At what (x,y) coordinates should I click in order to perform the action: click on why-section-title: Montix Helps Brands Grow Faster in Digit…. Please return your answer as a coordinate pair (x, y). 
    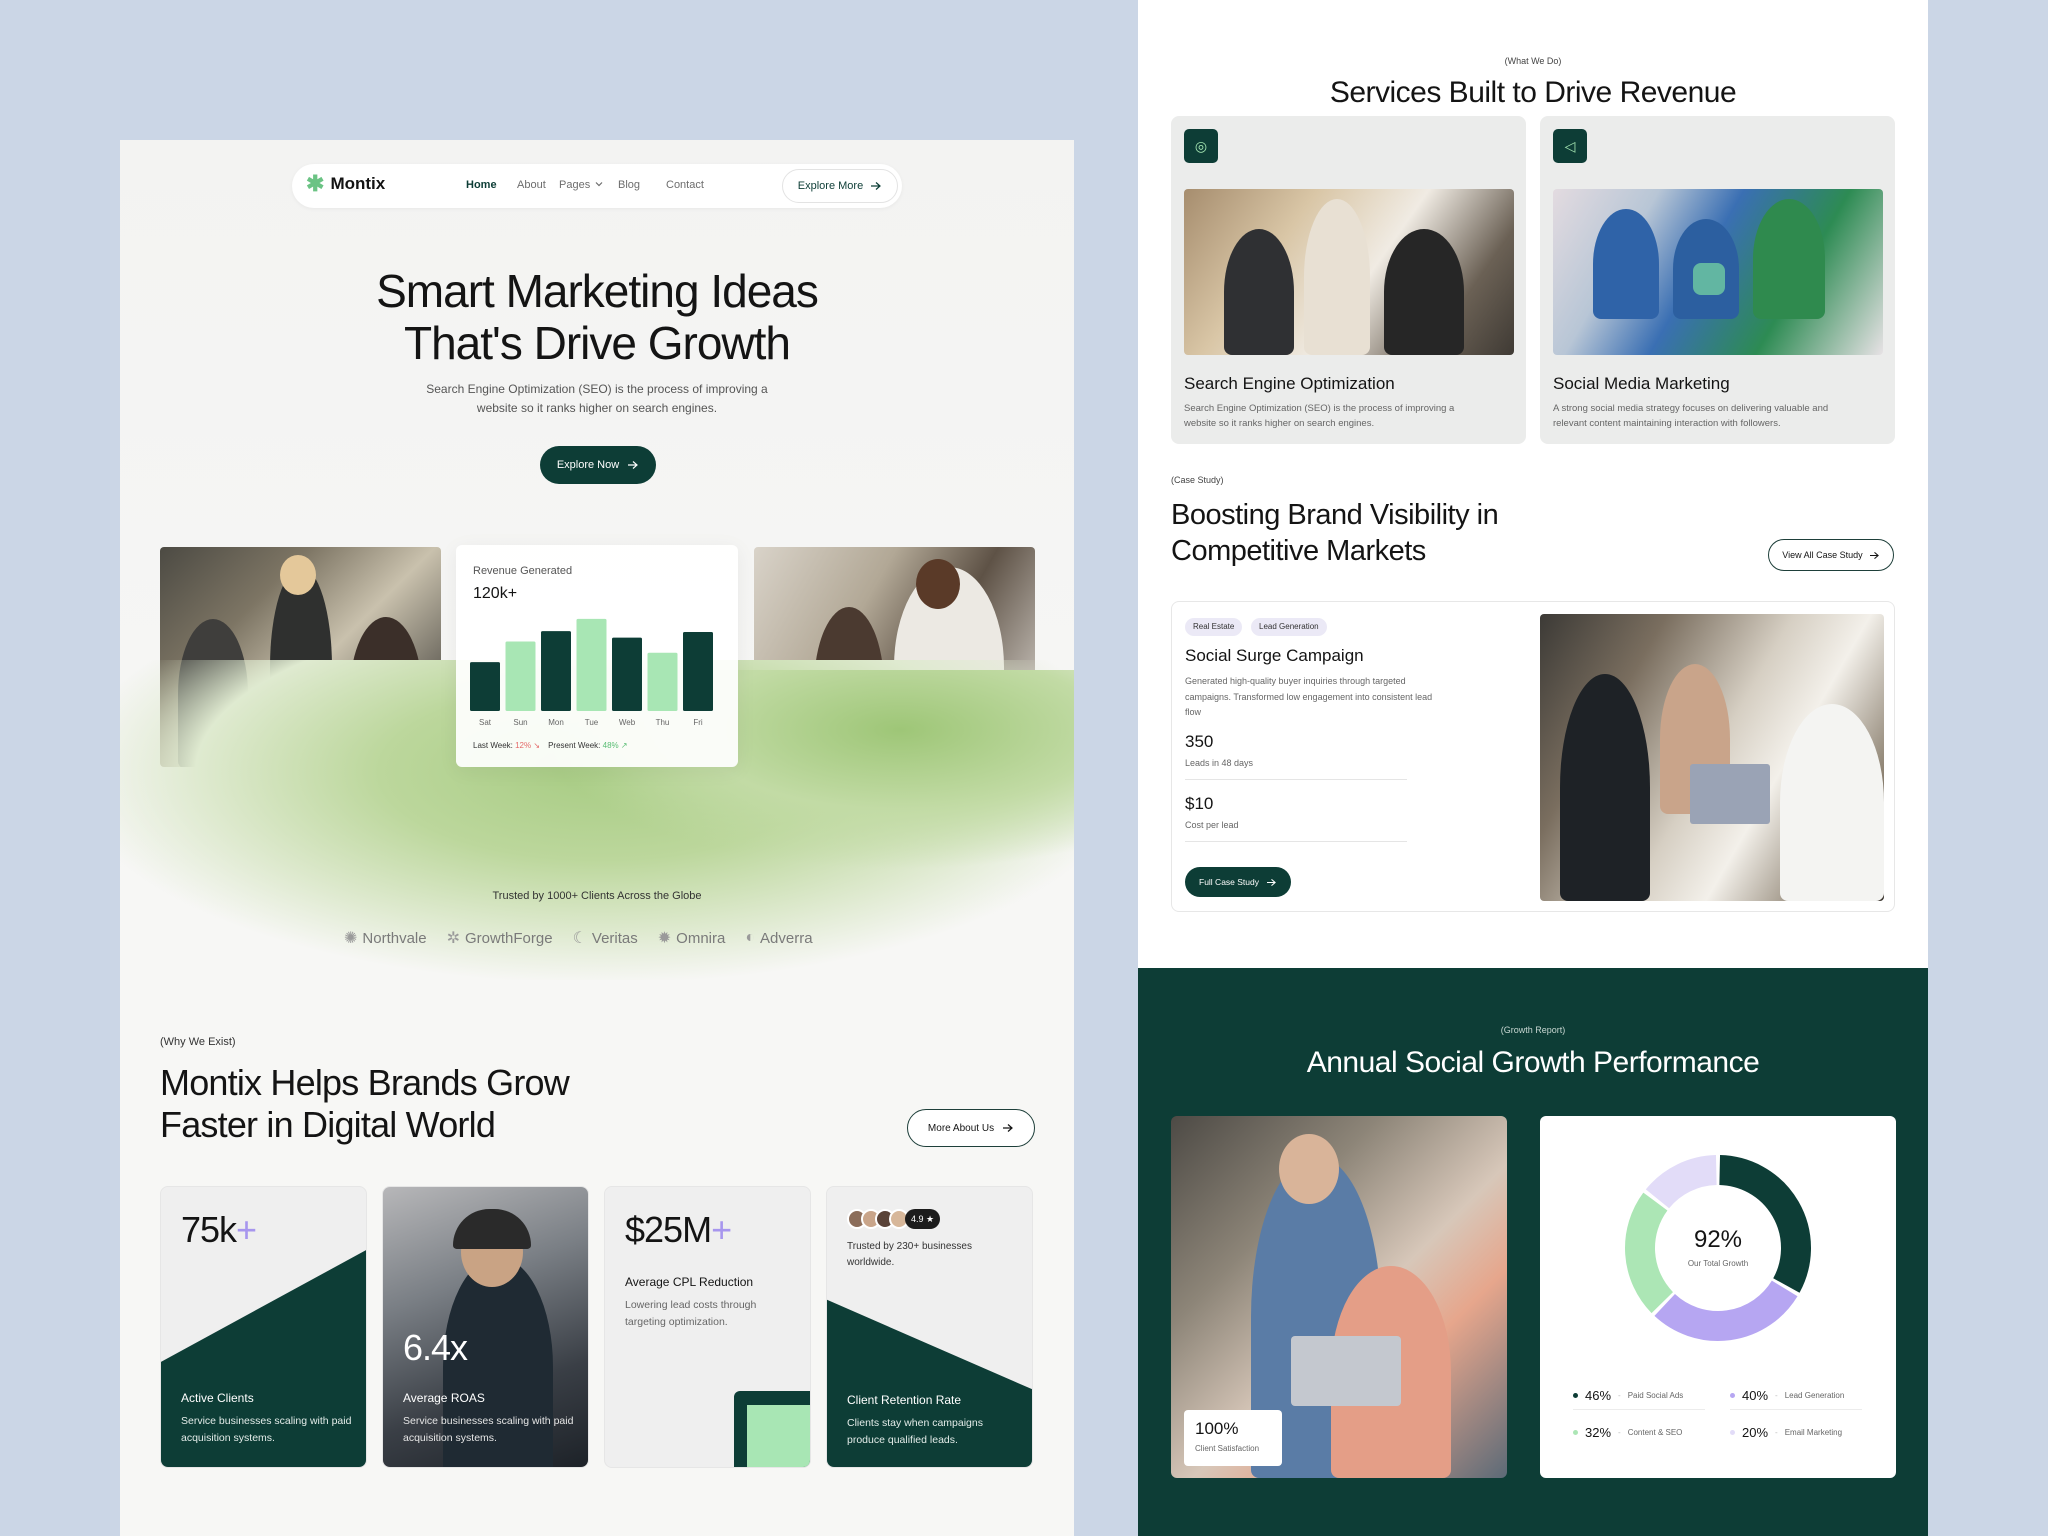
    Looking at the image, I should click on (410, 1104).